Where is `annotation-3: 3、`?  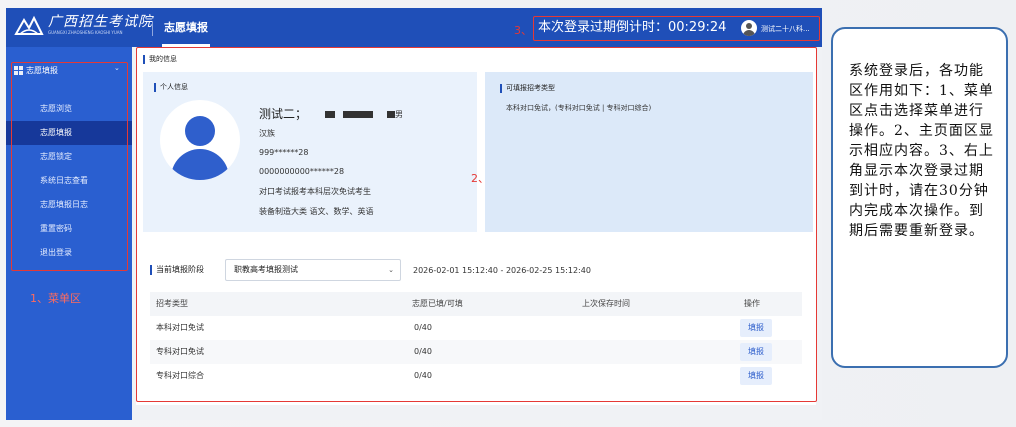 annotation-3: 3、 is located at coordinates (523, 30).